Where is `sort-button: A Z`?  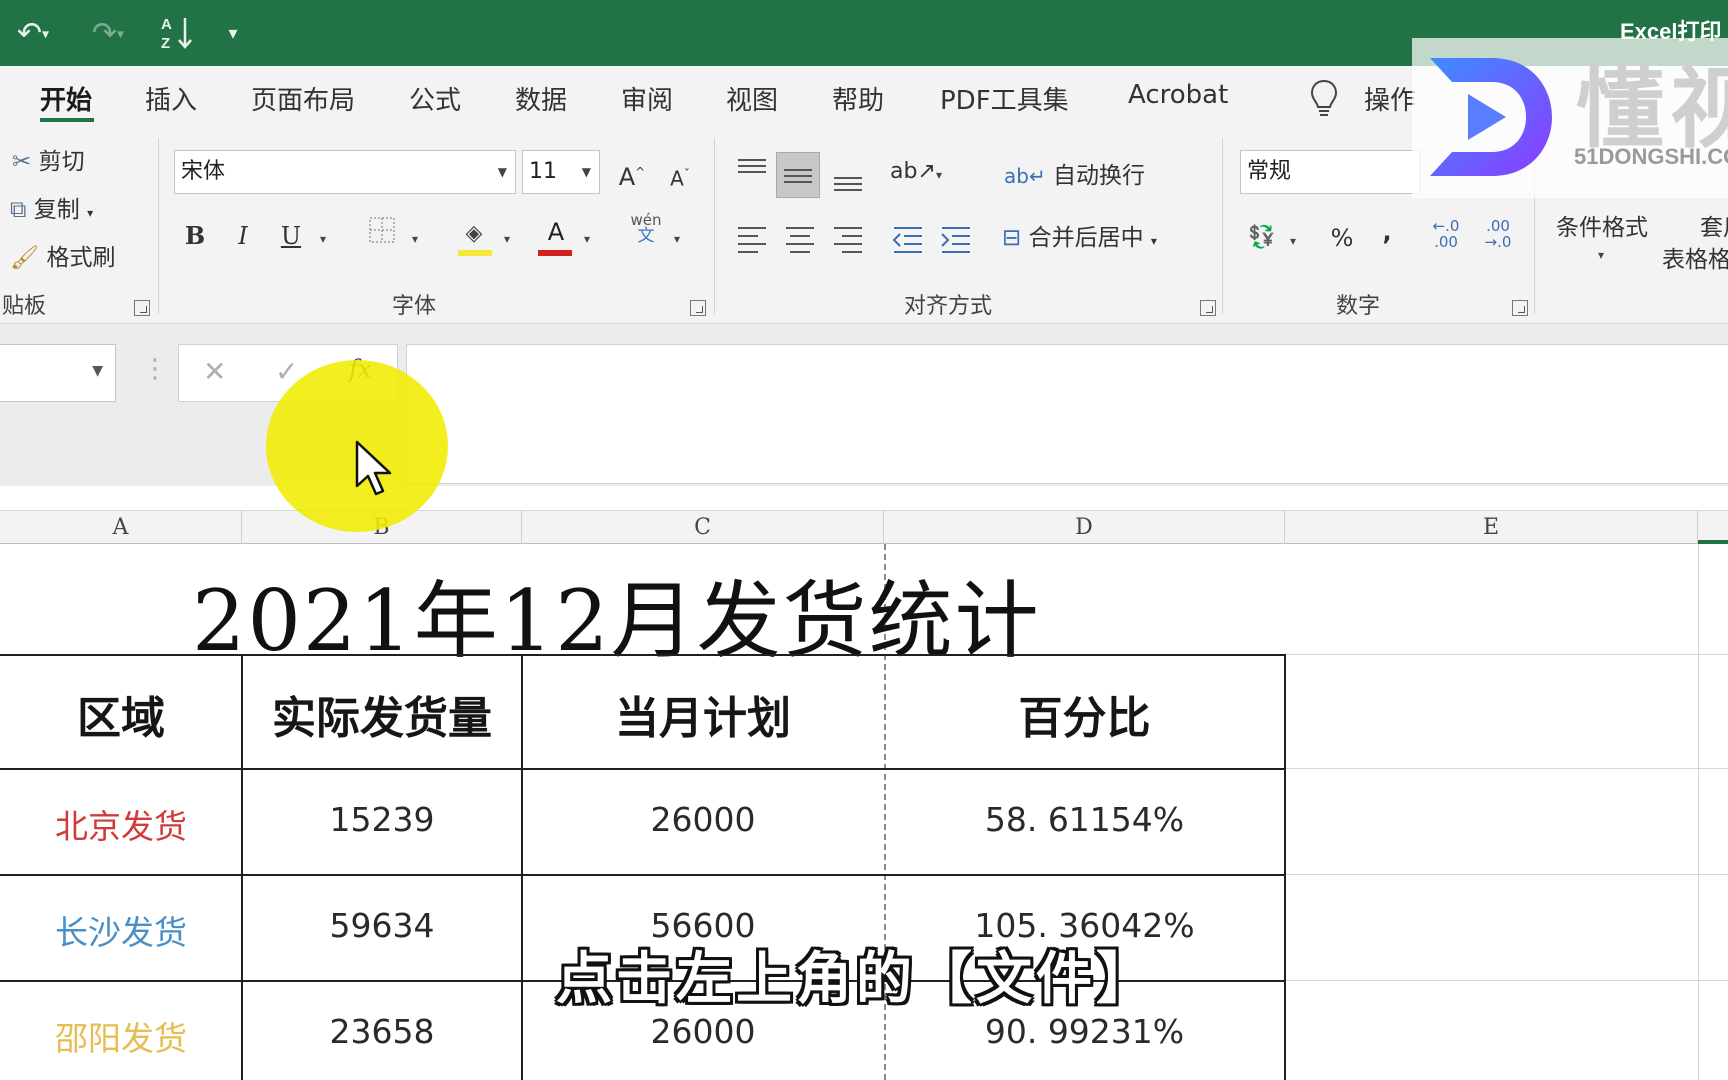 sort-button: A Z is located at coordinates (178, 34).